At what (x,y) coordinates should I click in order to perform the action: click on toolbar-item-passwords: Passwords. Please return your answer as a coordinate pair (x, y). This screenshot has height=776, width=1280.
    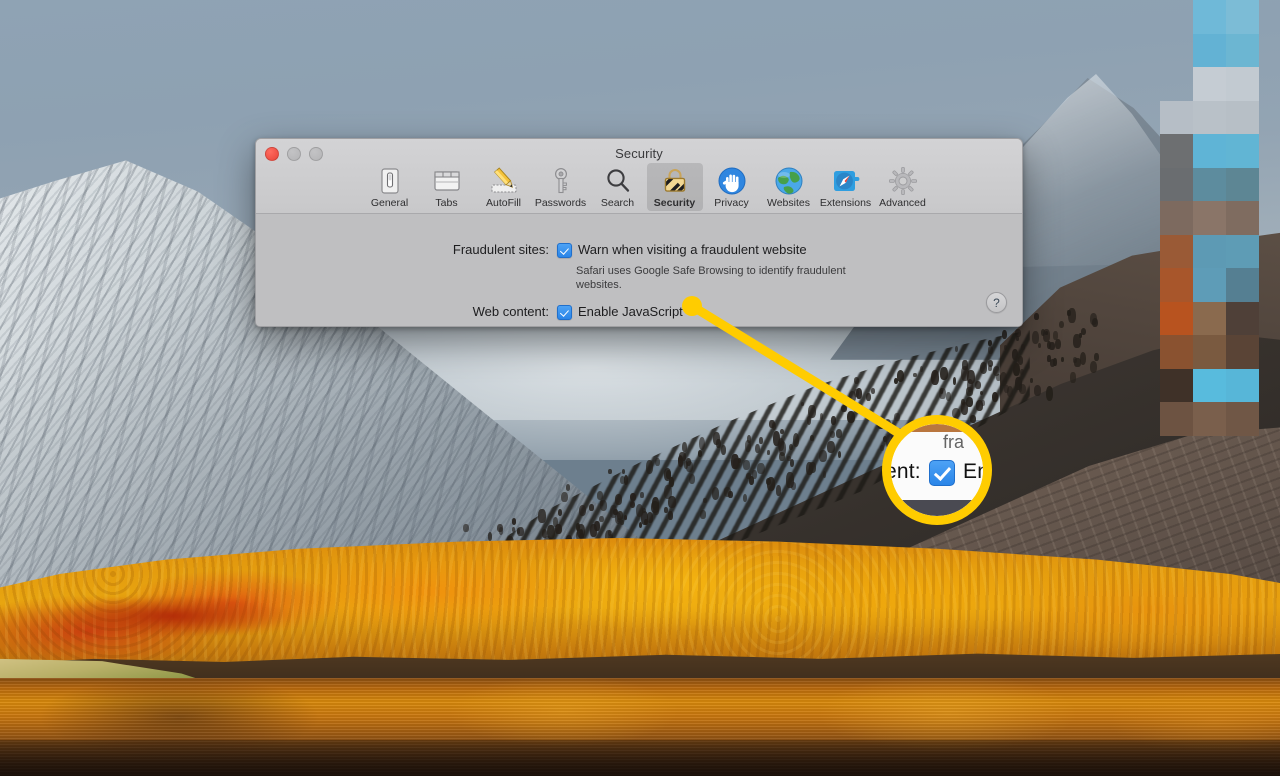
    Looking at the image, I should click on (561, 187).